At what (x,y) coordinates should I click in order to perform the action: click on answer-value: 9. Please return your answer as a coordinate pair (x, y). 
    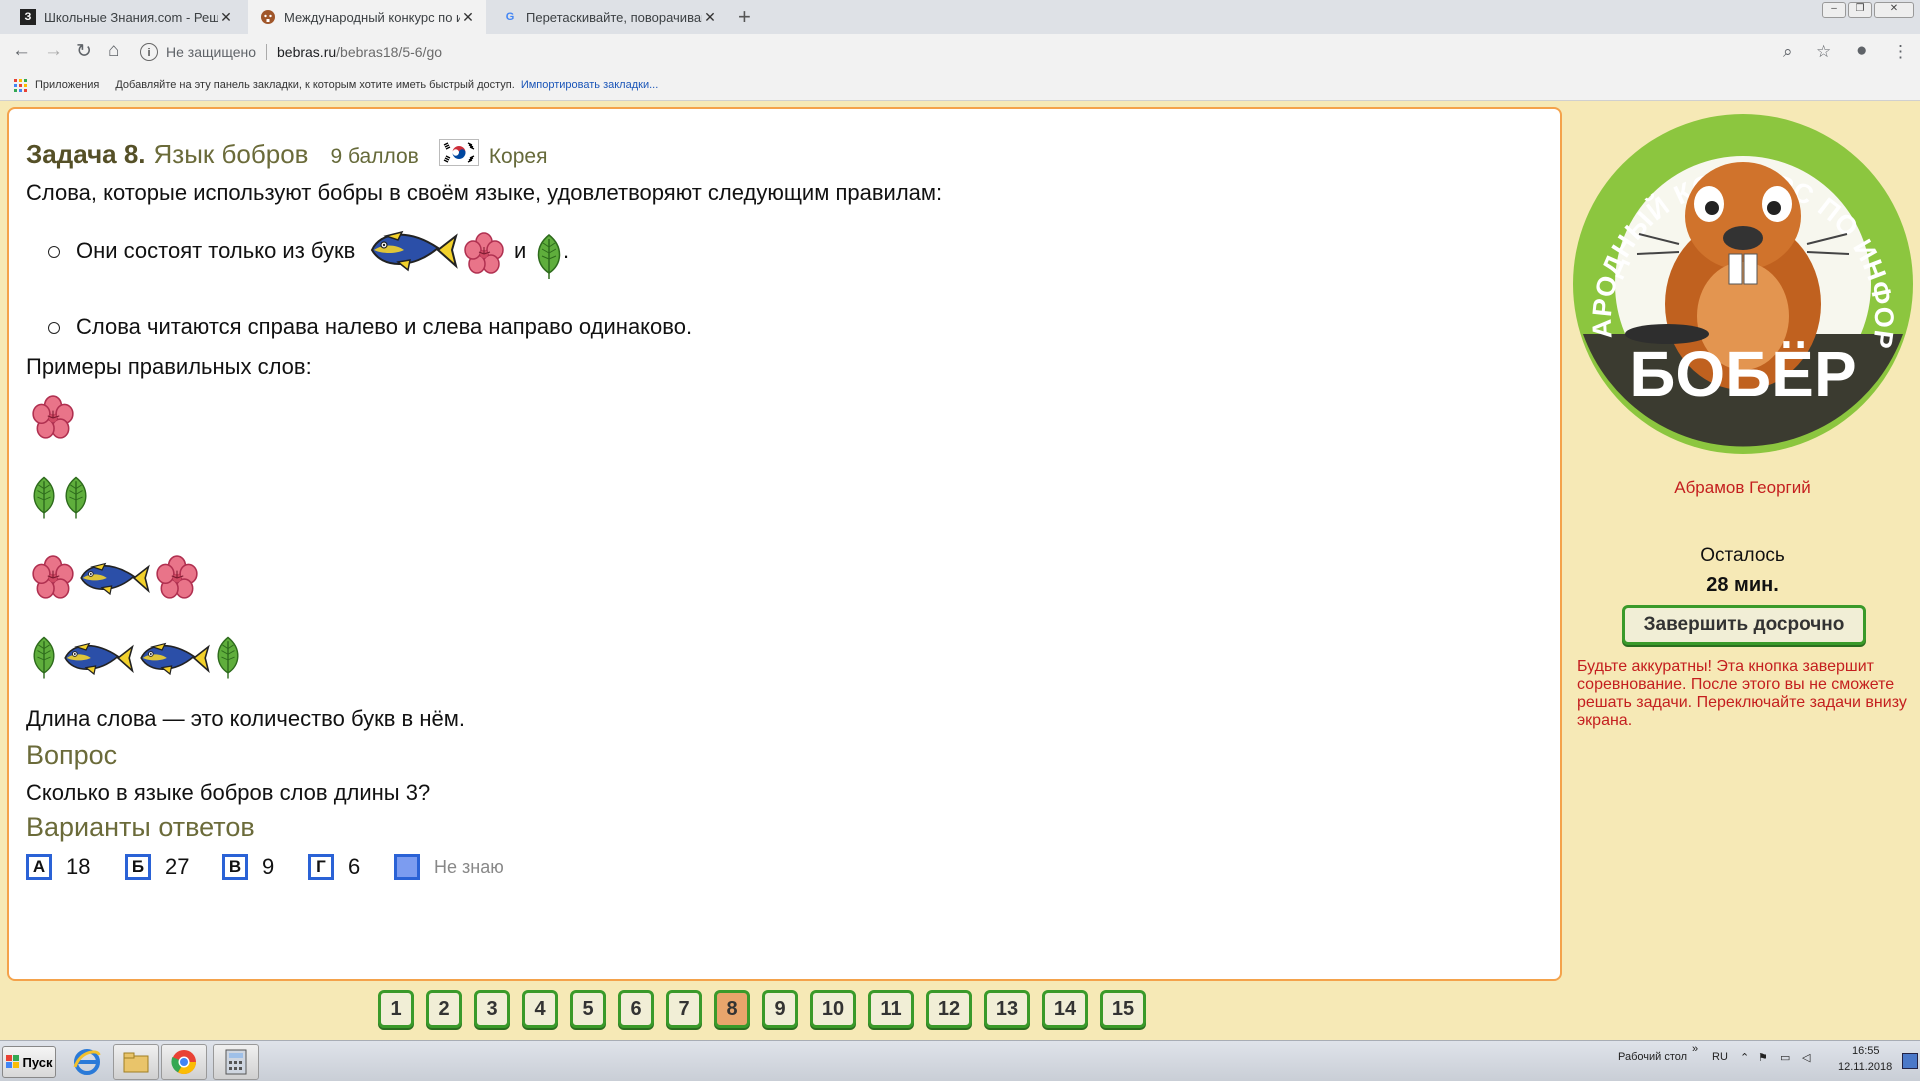
    Looking at the image, I should click on (268, 866).